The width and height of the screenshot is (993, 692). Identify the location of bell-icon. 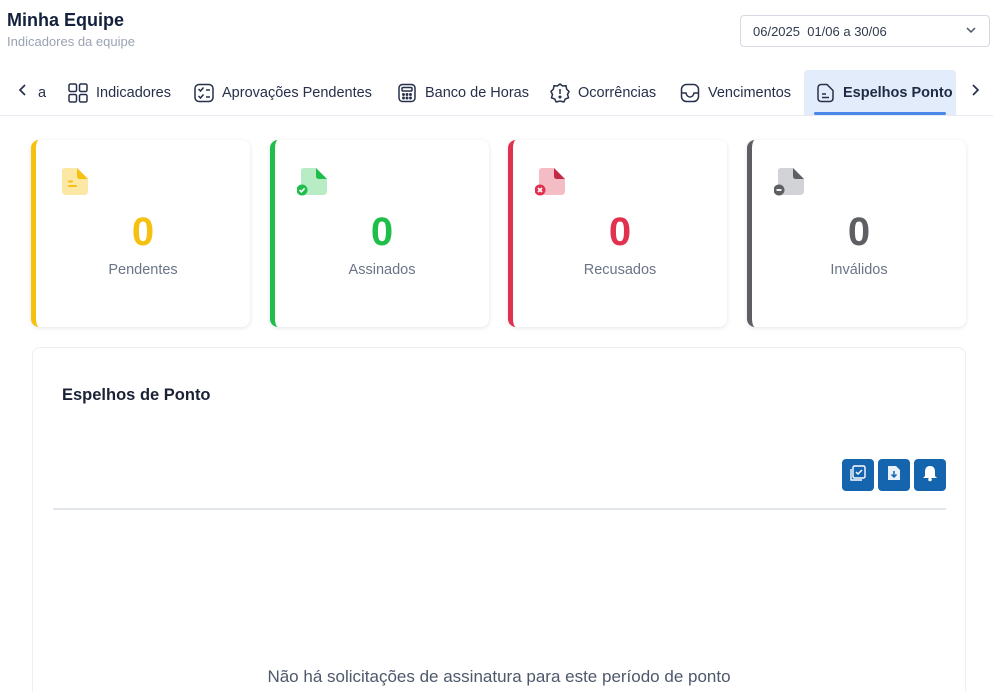
(930, 475).